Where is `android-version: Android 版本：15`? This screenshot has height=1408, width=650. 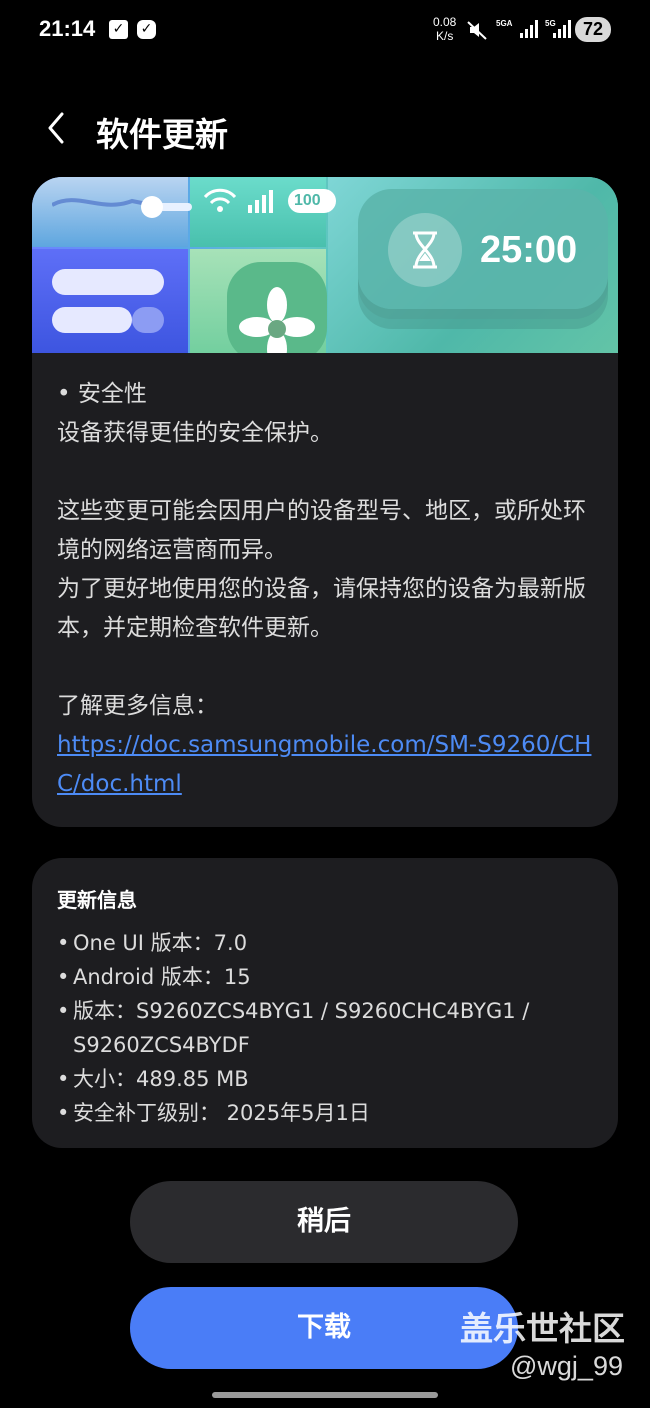 android-version: Android 版本：15 is located at coordinates (162, 977).